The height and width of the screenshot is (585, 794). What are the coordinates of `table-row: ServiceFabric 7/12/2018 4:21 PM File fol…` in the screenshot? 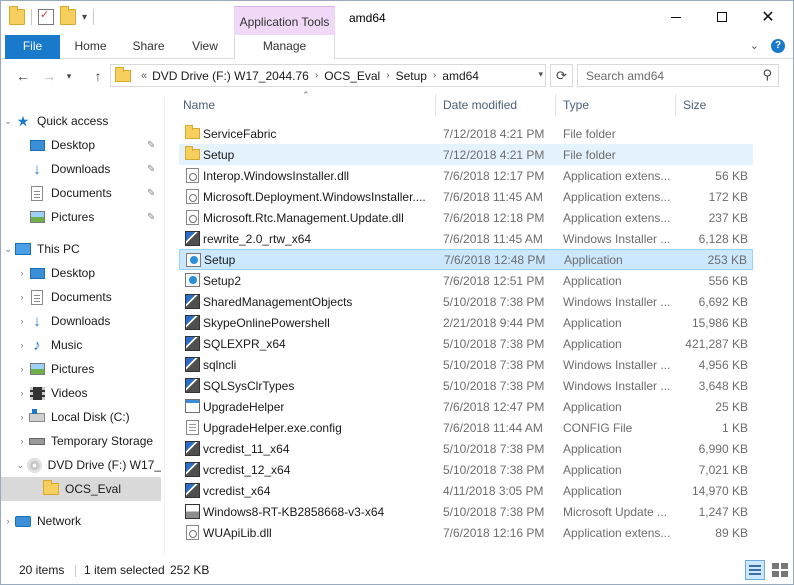 It's located at (466, 133).